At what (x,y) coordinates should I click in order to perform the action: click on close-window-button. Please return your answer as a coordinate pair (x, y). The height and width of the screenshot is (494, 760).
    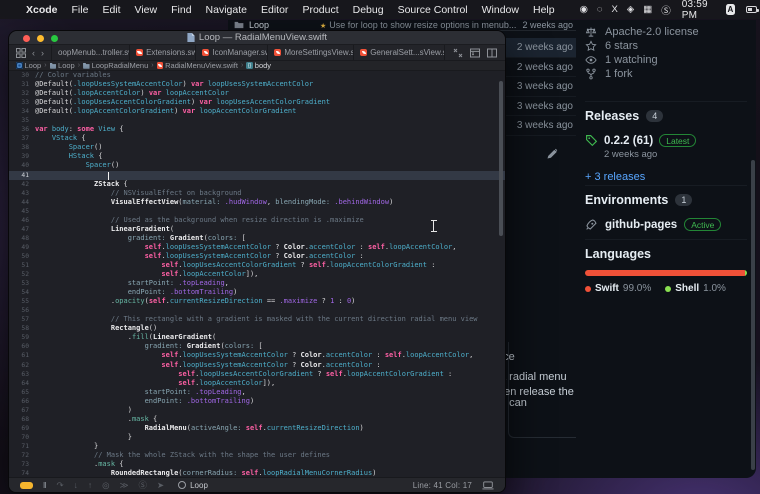
    Looking at the image, I should click on (26, 38).